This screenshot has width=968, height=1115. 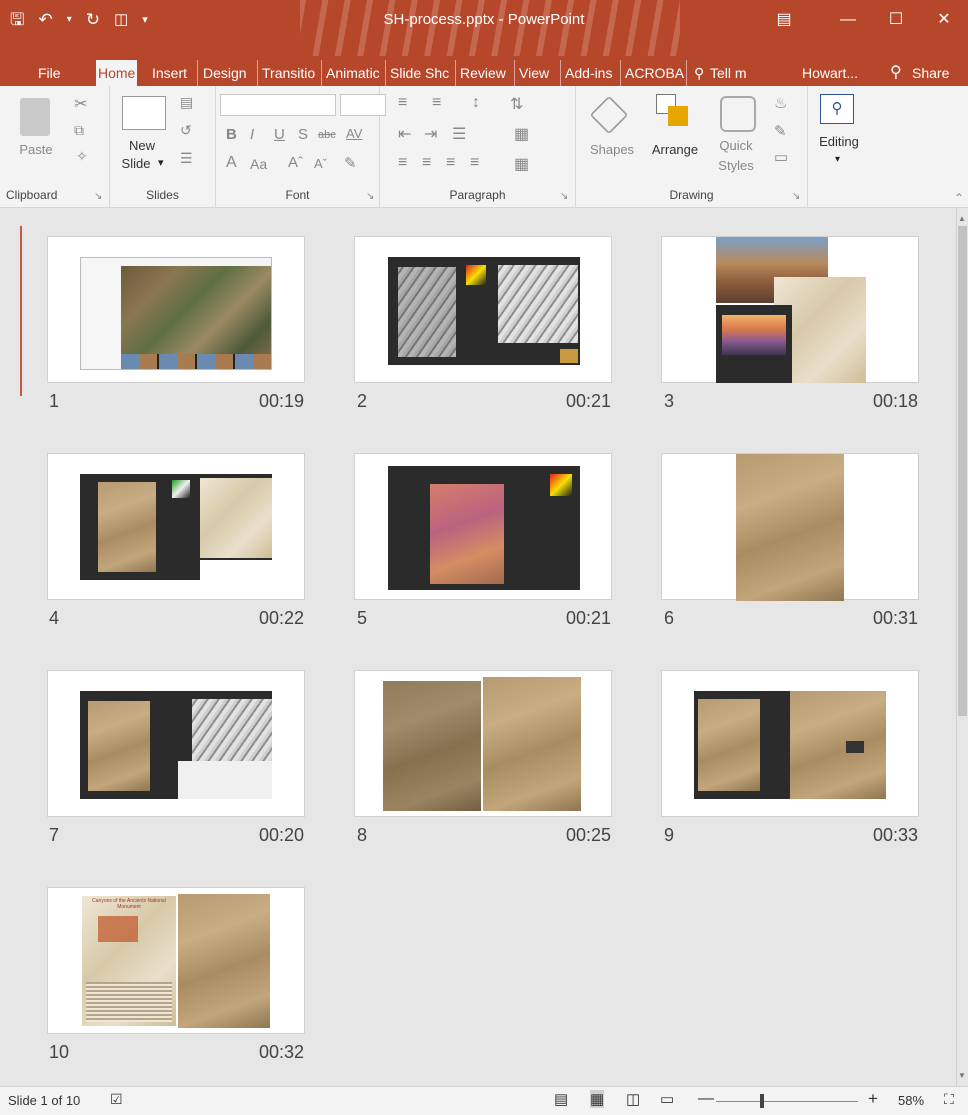 What do you see at coordinates (117, 73) in the screenshot?
I see `tab-home: Home` at bounding box center [117, 73].